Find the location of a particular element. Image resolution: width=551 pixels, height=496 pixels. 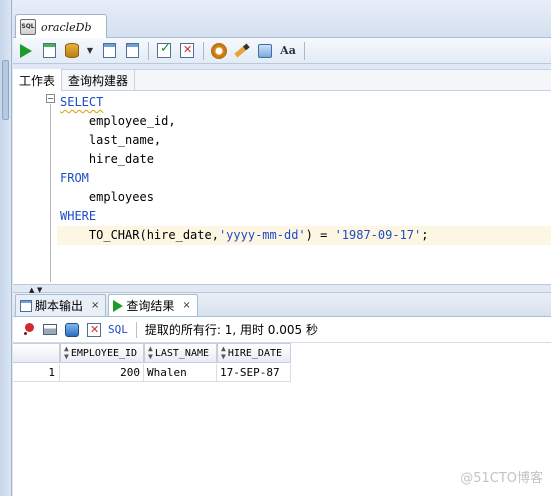

sql-worksheet-icon: SQL is located at coordinates (28, 27).